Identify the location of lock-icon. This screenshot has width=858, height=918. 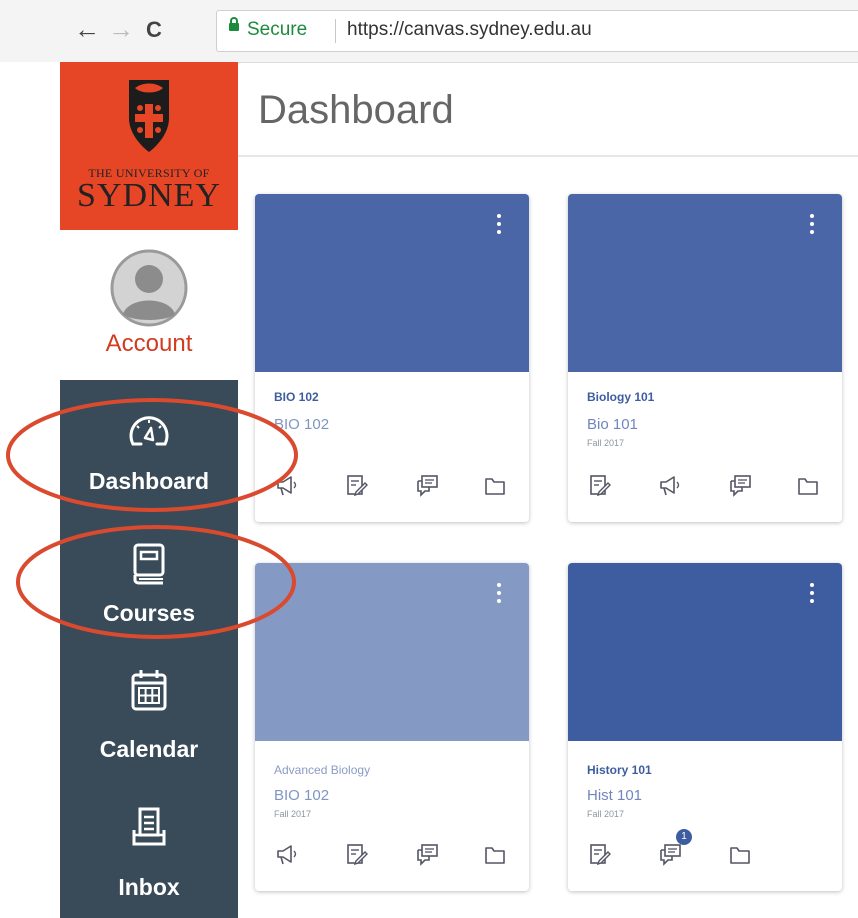
(234, 24).